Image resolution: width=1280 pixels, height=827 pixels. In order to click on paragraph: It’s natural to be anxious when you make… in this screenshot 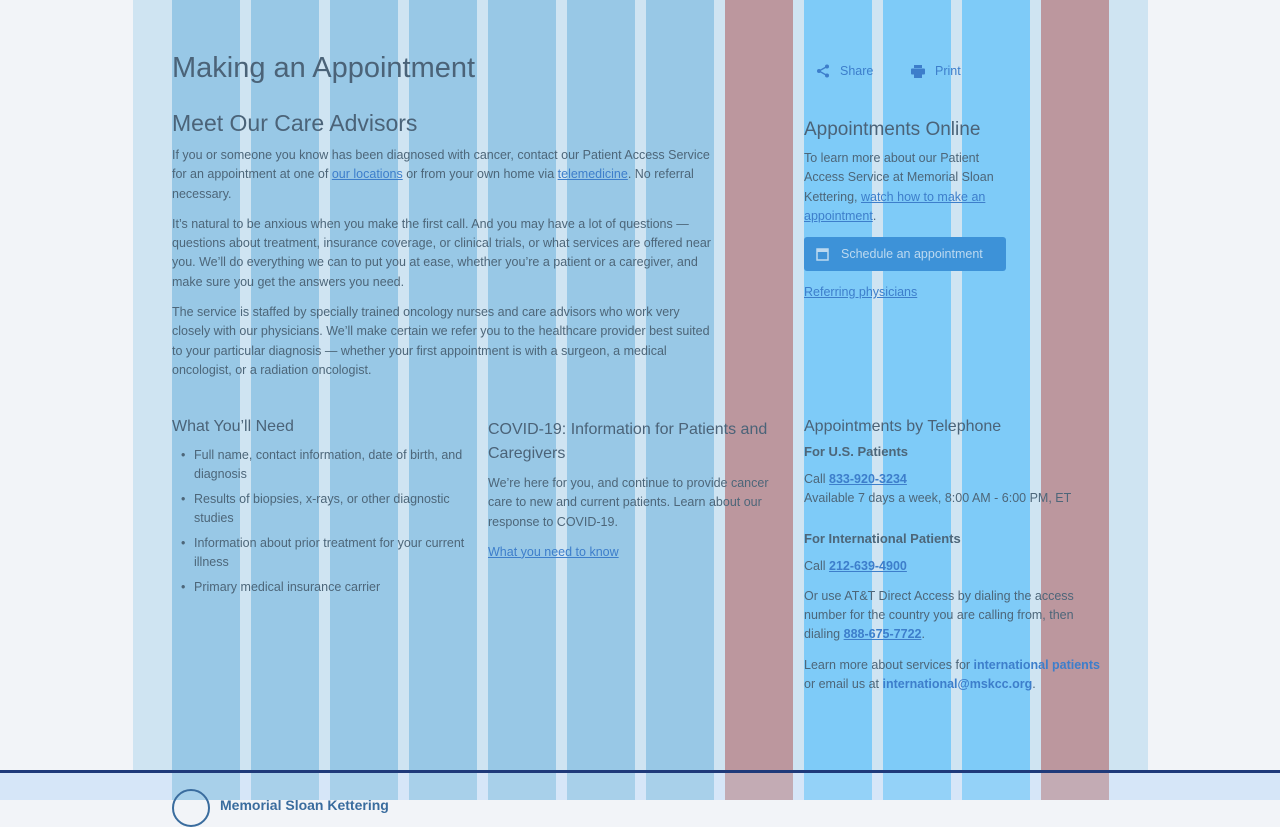, I will do `click(441, 252)`.